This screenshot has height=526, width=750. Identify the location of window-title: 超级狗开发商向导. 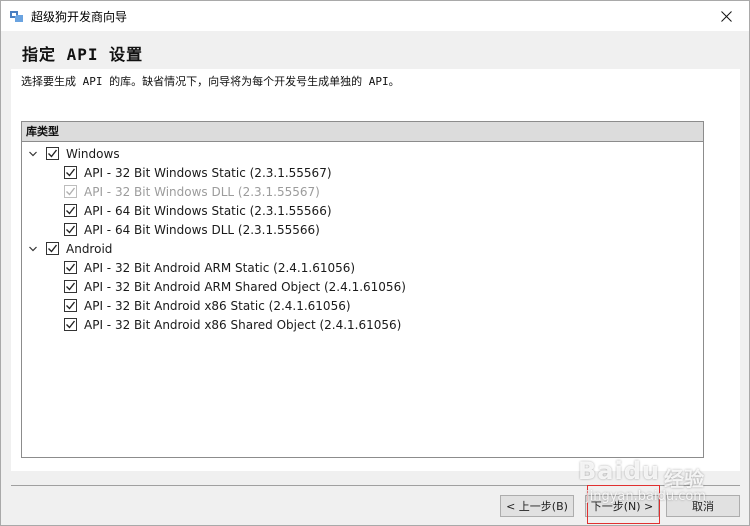
(79, 17).